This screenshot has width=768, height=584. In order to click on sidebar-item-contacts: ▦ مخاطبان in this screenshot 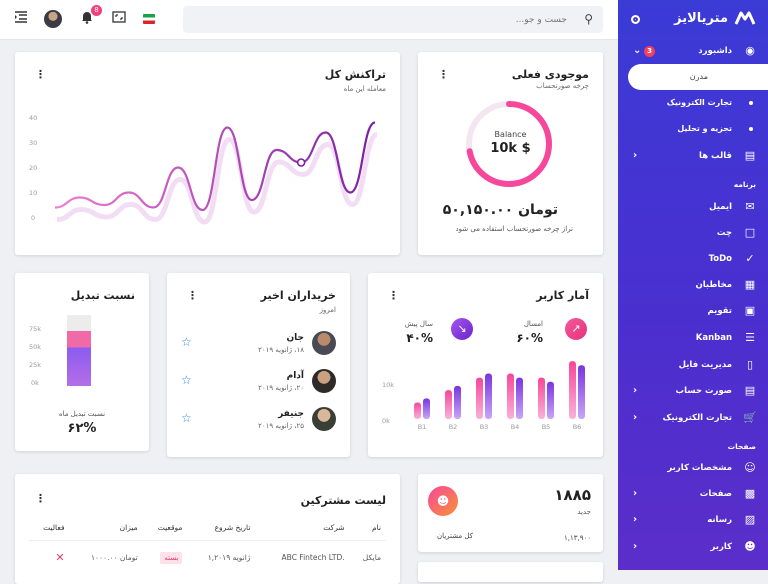, I will do `click(693, 285)`.